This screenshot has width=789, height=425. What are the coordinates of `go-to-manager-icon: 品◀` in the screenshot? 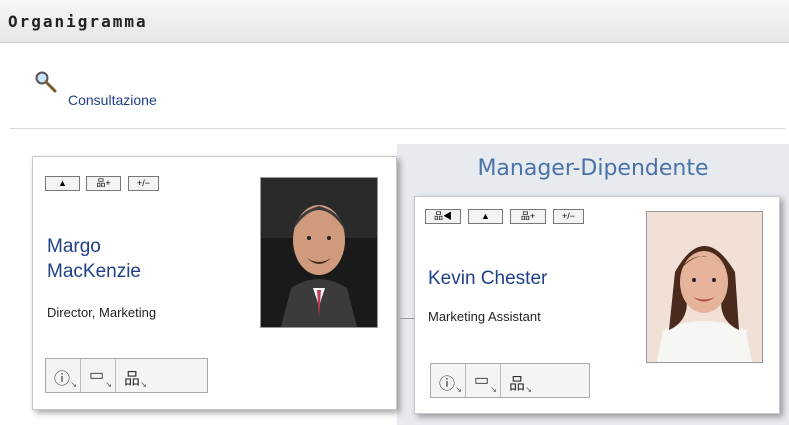 It's located at (442, 216).